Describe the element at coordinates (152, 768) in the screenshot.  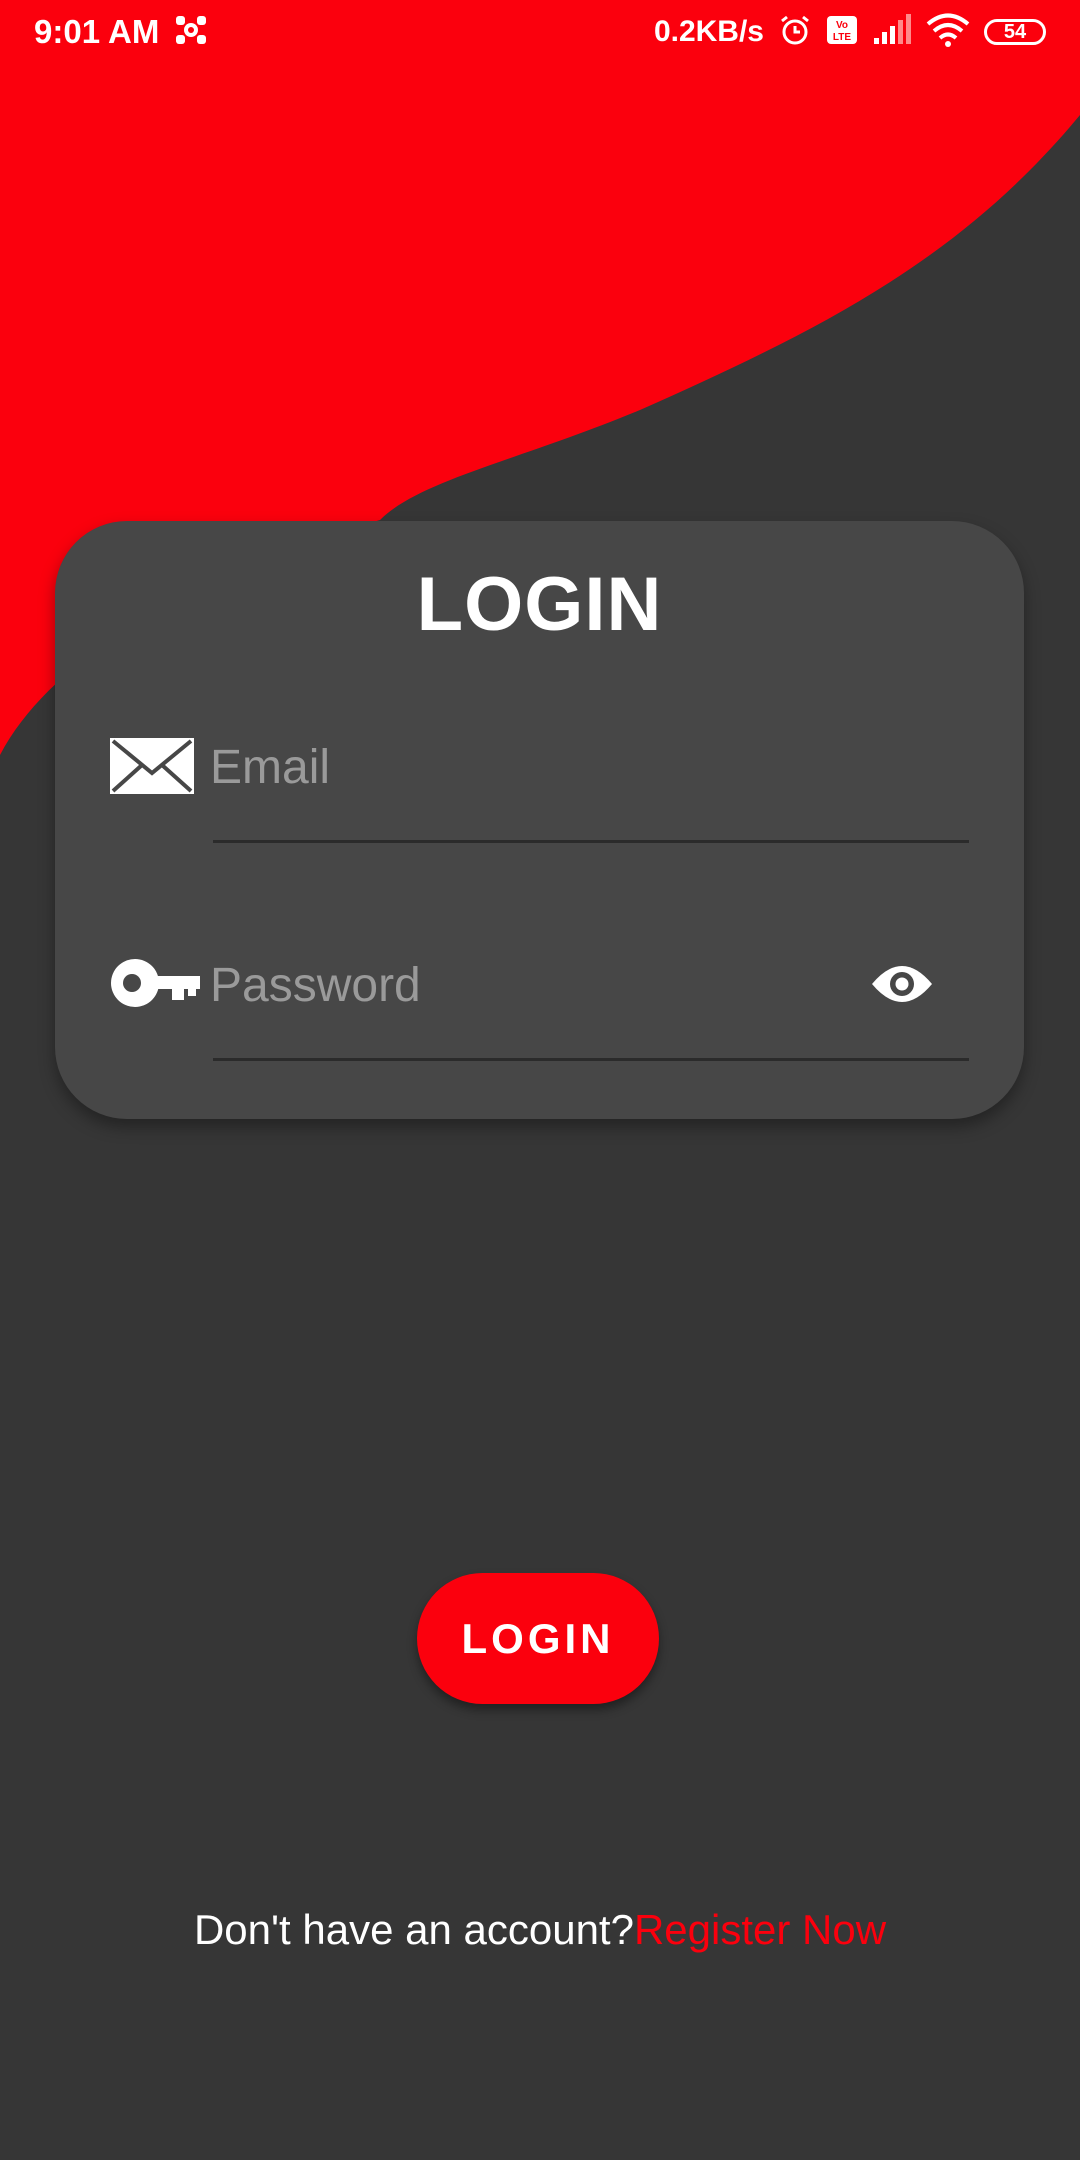
I see `envelope-icon` at that location.